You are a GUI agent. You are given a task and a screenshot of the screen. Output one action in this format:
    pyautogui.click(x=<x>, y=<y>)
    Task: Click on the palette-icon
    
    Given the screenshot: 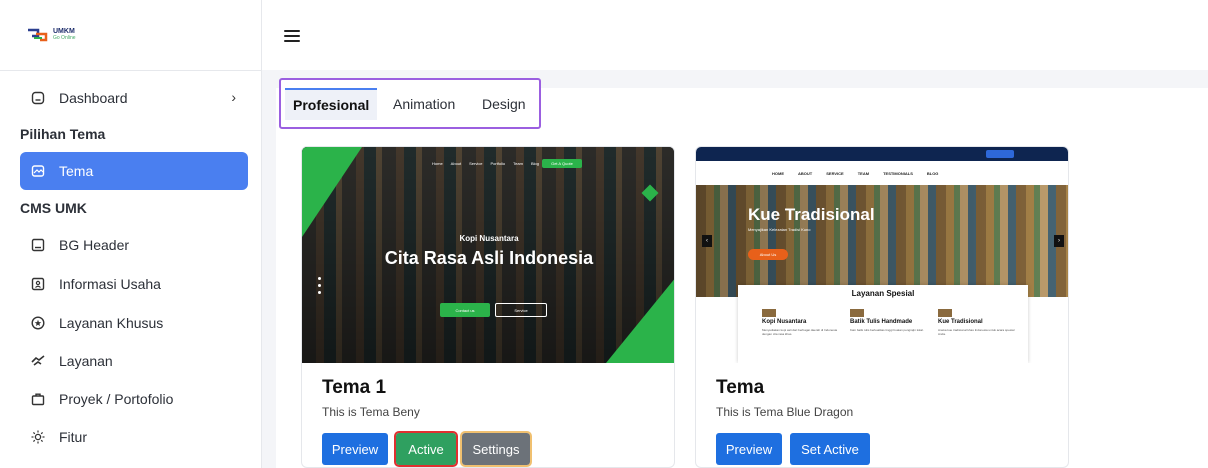 What is the action you would take?
    pyautogui.click(x=38, y=171)
    